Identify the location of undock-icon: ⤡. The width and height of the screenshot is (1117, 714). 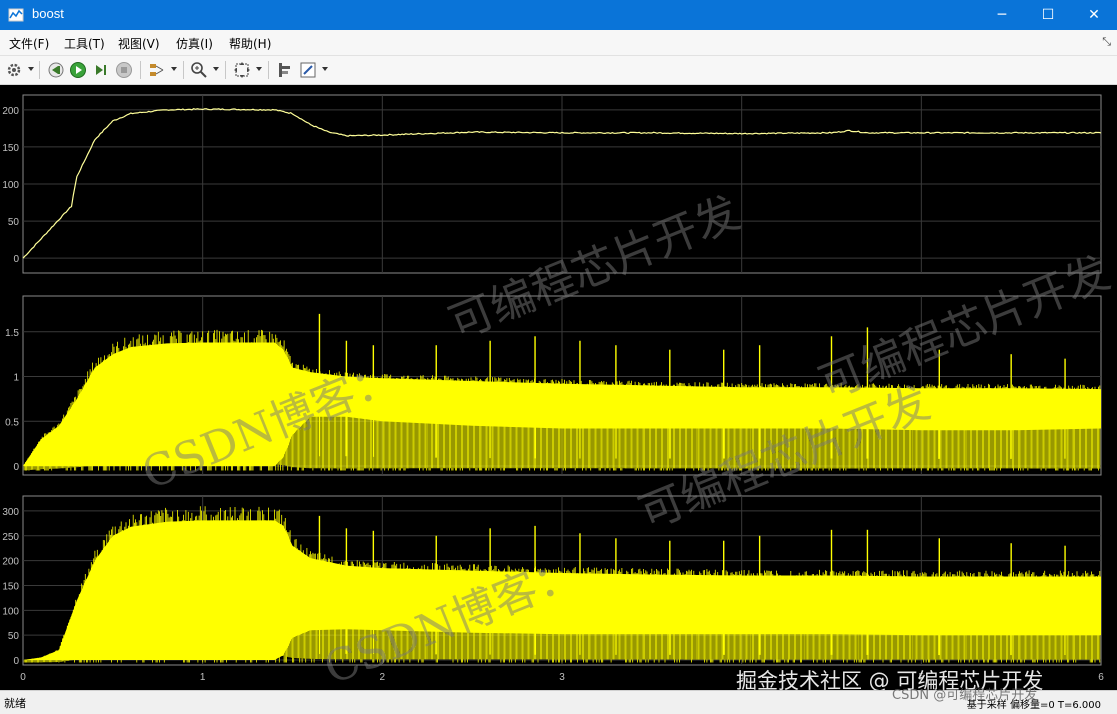
(1106, 42).